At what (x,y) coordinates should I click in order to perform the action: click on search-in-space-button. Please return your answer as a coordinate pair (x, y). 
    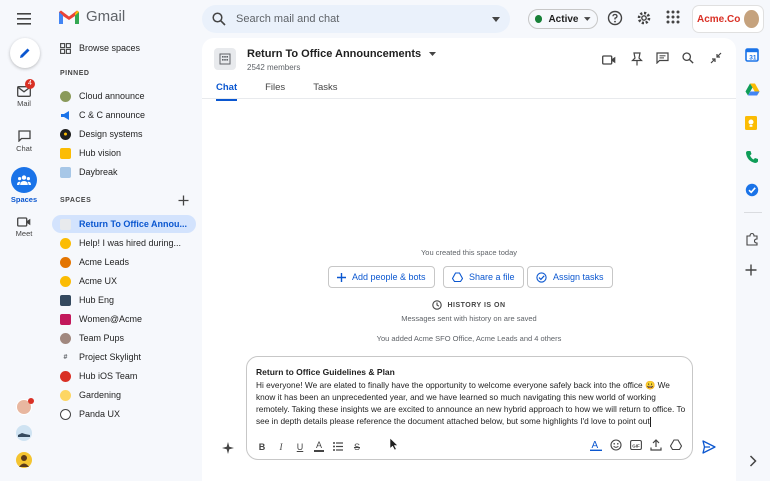
    Looking at the image, I should click on (690, 60).